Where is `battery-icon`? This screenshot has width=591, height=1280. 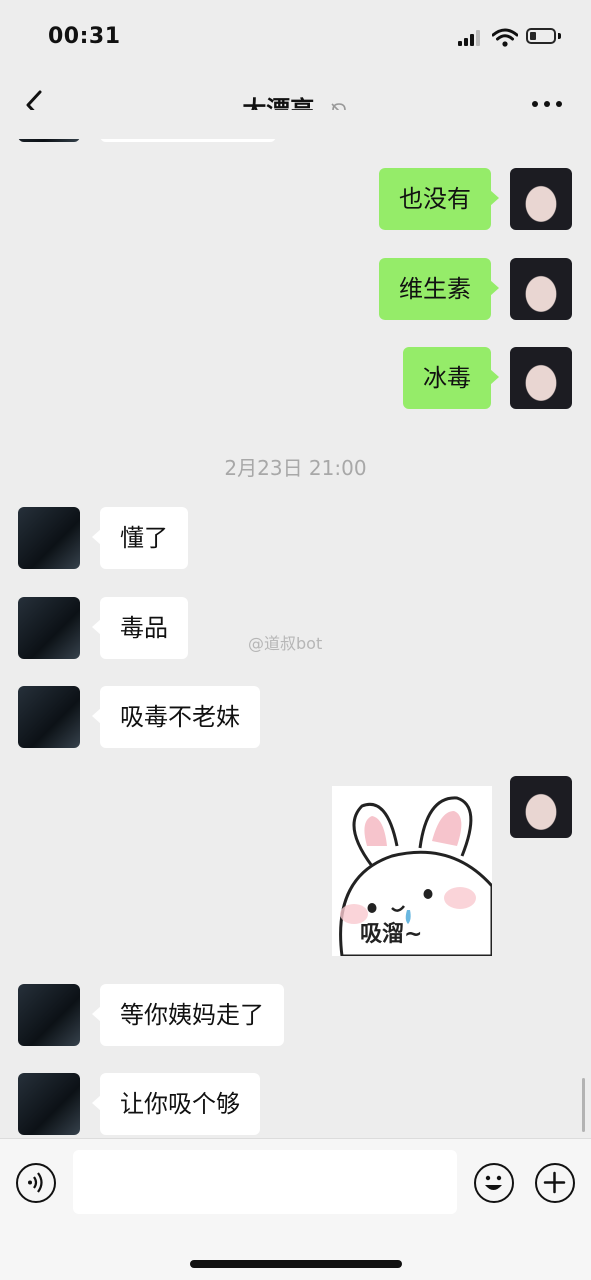 battery-icon is located at coordinates (541, 36).